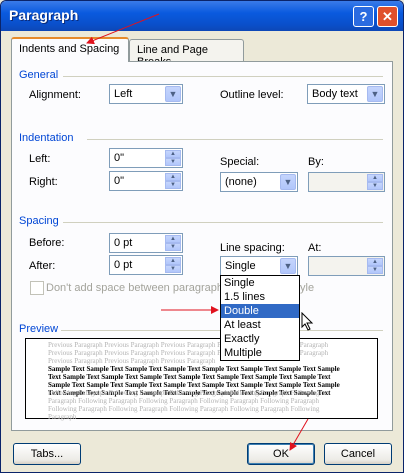 The height and width of the screenshot is (473, 404). I want to click on spacing-before-value: 0 pt, so click(123, 243).